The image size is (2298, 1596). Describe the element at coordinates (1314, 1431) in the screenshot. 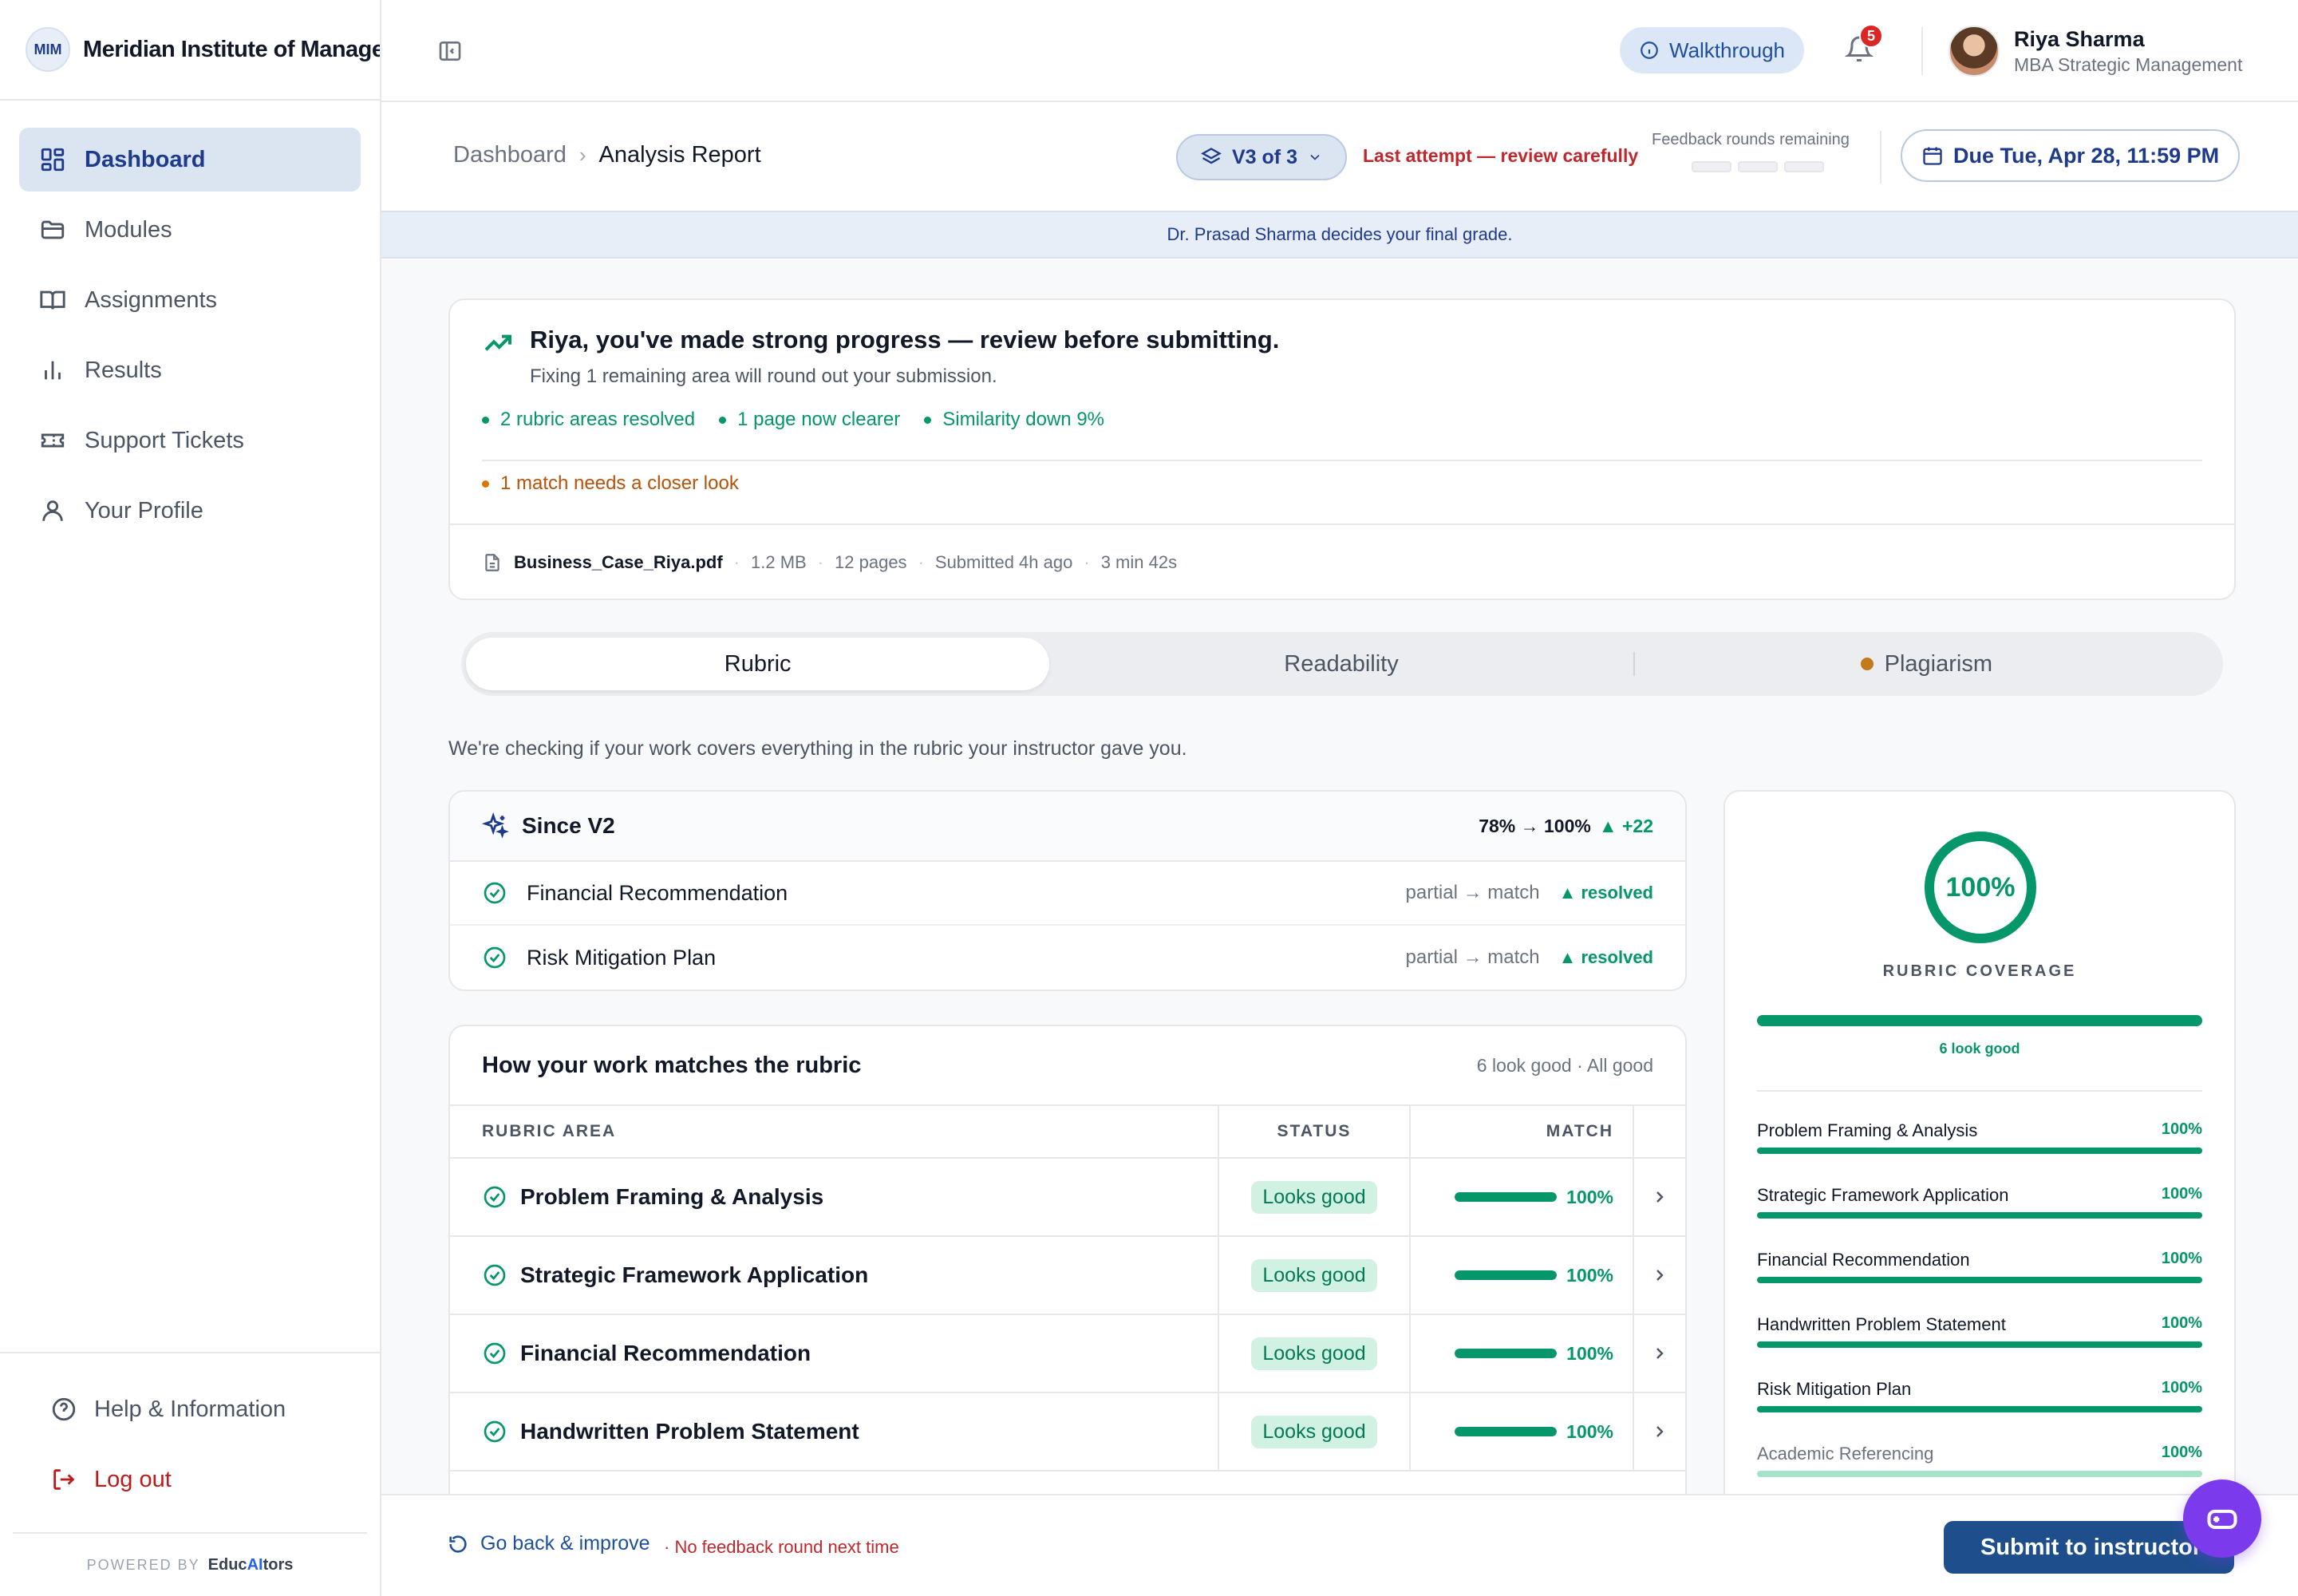

I see `status-badge: Looks good` at that location.